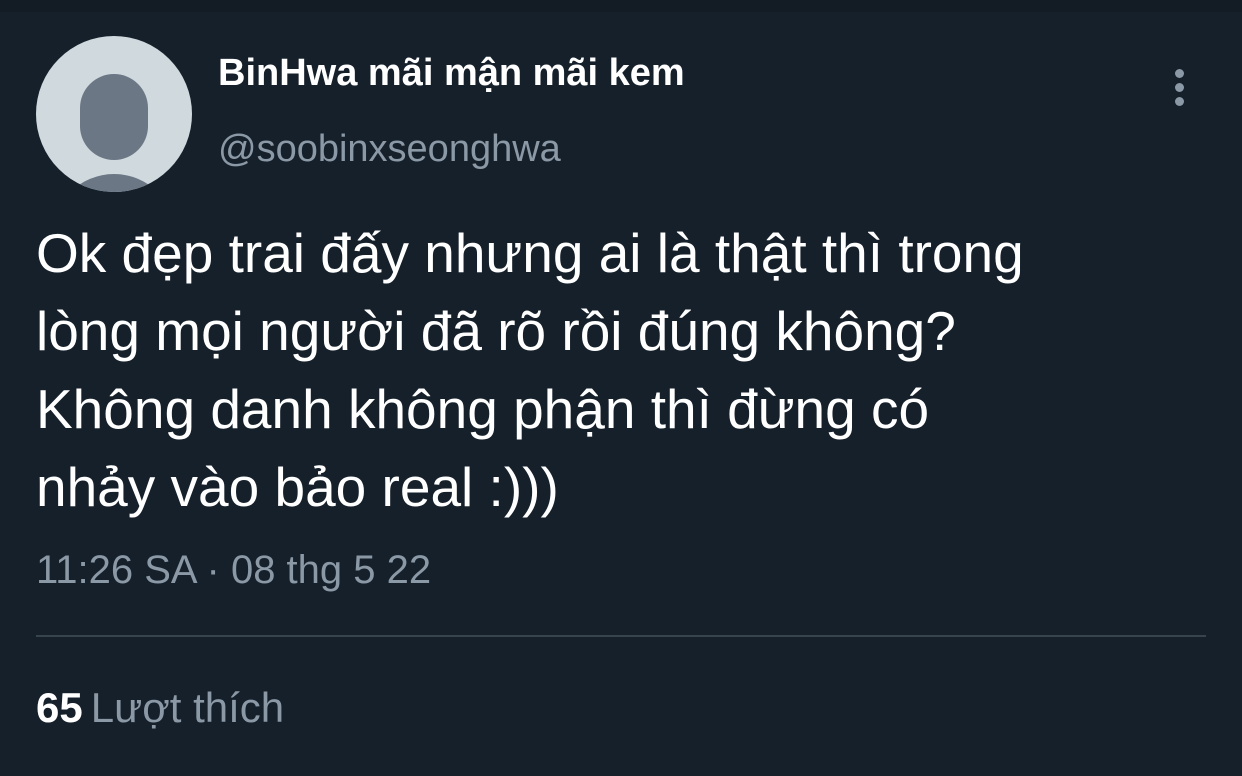  I want to click on author-display-name: BinHwa mãi mận mãi kem, so click(451, 73).